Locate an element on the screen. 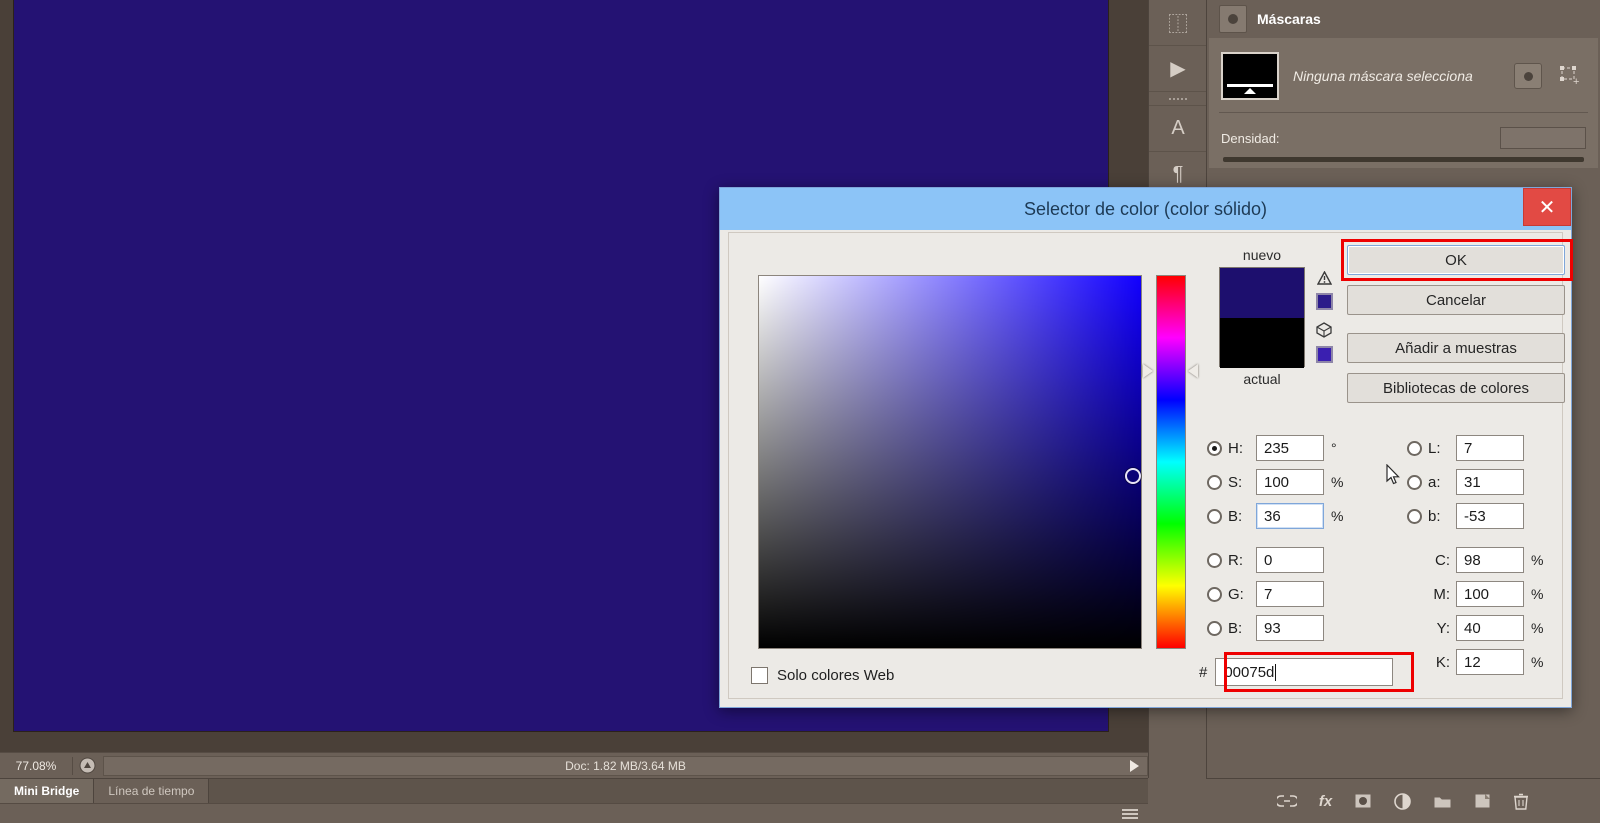 Image resolution: width=1600 pixels, height=823 pixels. panel-divider is located at coordinates (1403, 112).